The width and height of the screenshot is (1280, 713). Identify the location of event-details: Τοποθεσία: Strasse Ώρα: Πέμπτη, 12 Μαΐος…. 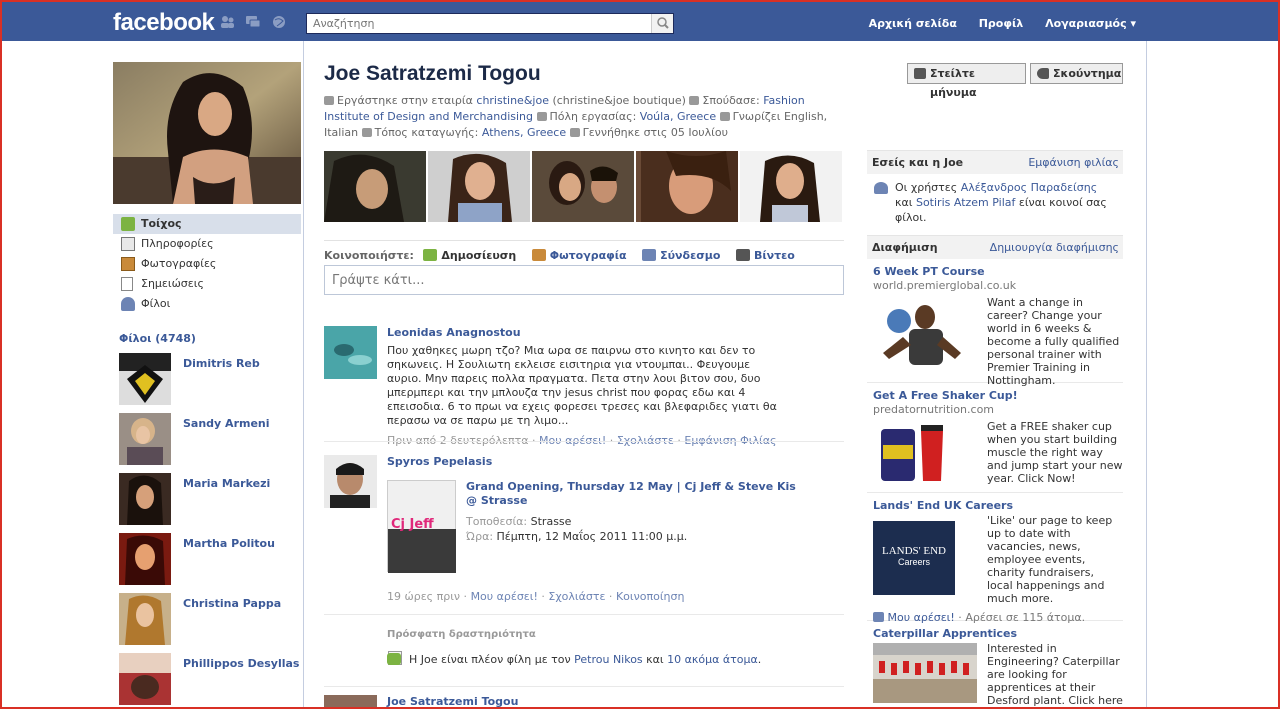
(577, 529).